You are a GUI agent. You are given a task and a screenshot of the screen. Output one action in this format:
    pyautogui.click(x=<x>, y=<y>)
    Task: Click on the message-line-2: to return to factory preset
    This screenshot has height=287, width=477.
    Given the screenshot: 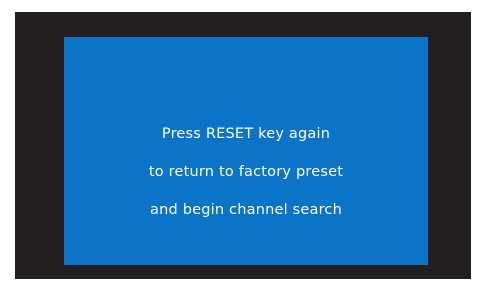 What is the action you would take?
    pyautogui.click(x=246, y=172)
    